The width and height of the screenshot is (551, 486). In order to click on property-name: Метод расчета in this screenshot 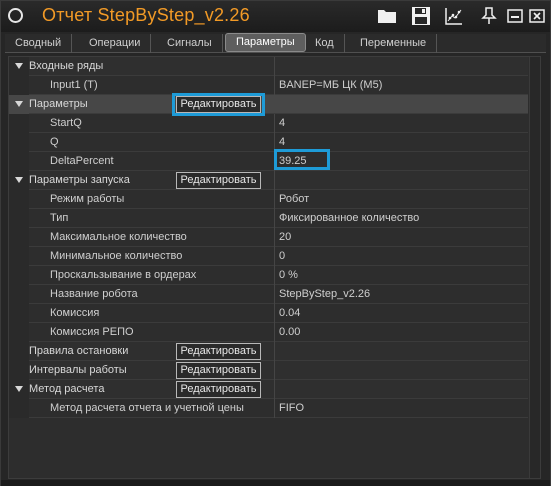, I will do `click(67, 389)`.